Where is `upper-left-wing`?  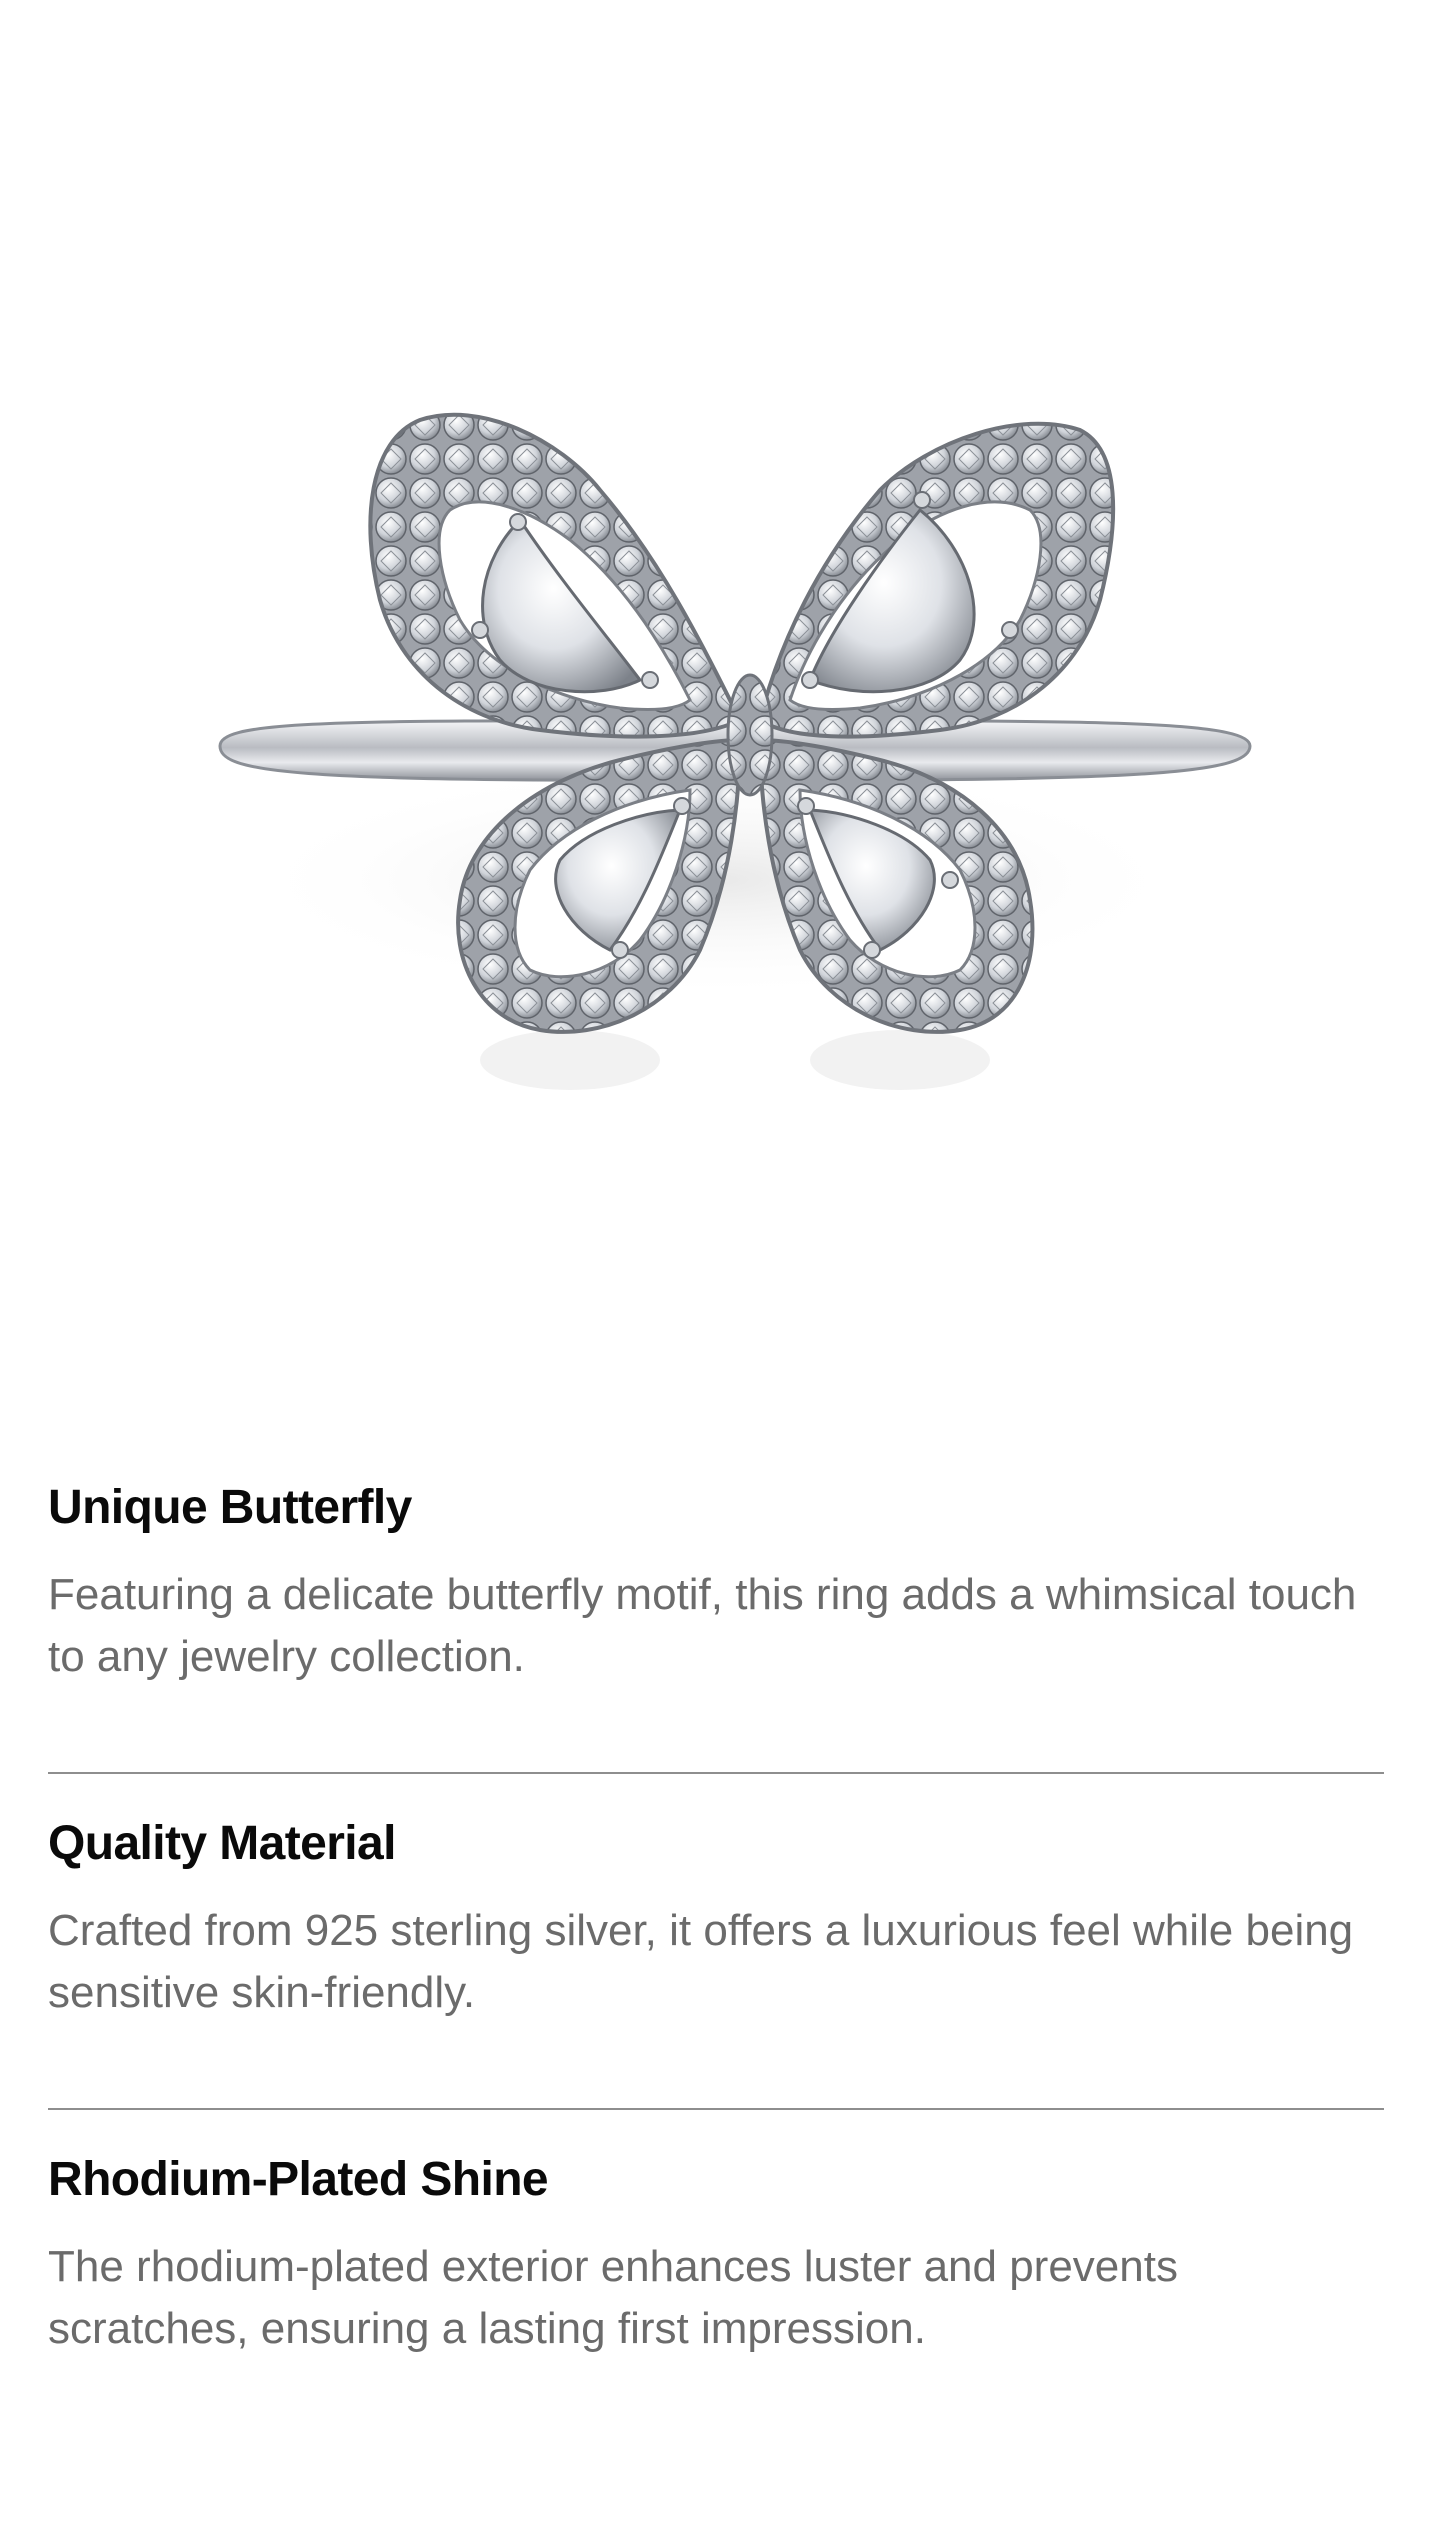 upper-left-wing is located at coordinates (555, 575).